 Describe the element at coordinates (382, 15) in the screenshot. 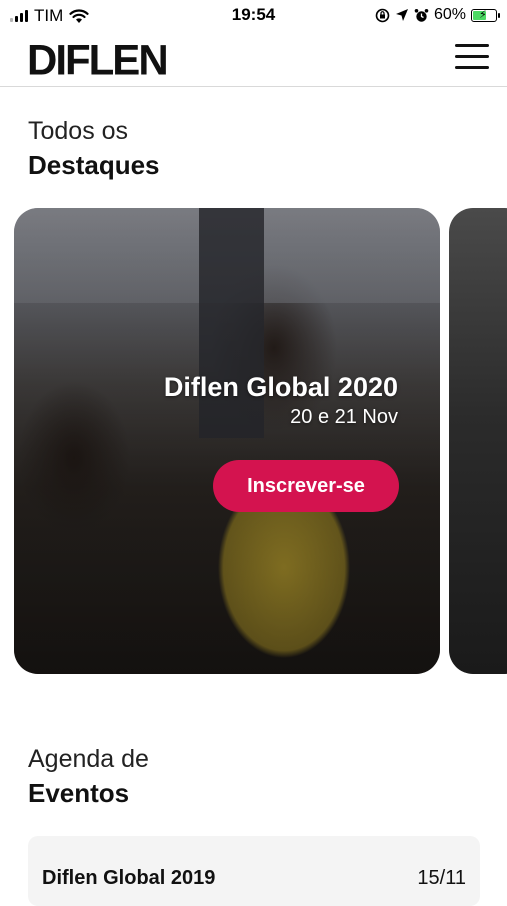

I see `screen-lock-icon` at that location.